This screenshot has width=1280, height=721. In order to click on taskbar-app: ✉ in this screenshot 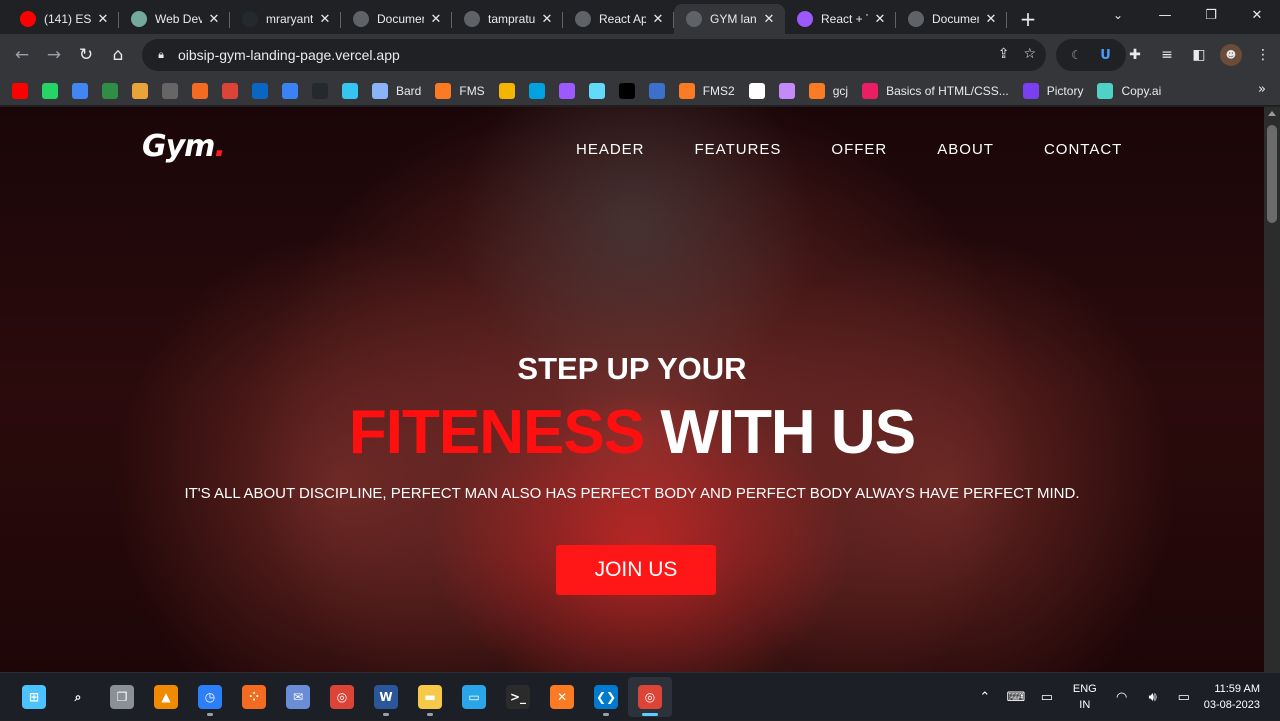, I will do `click(298, 697)`.